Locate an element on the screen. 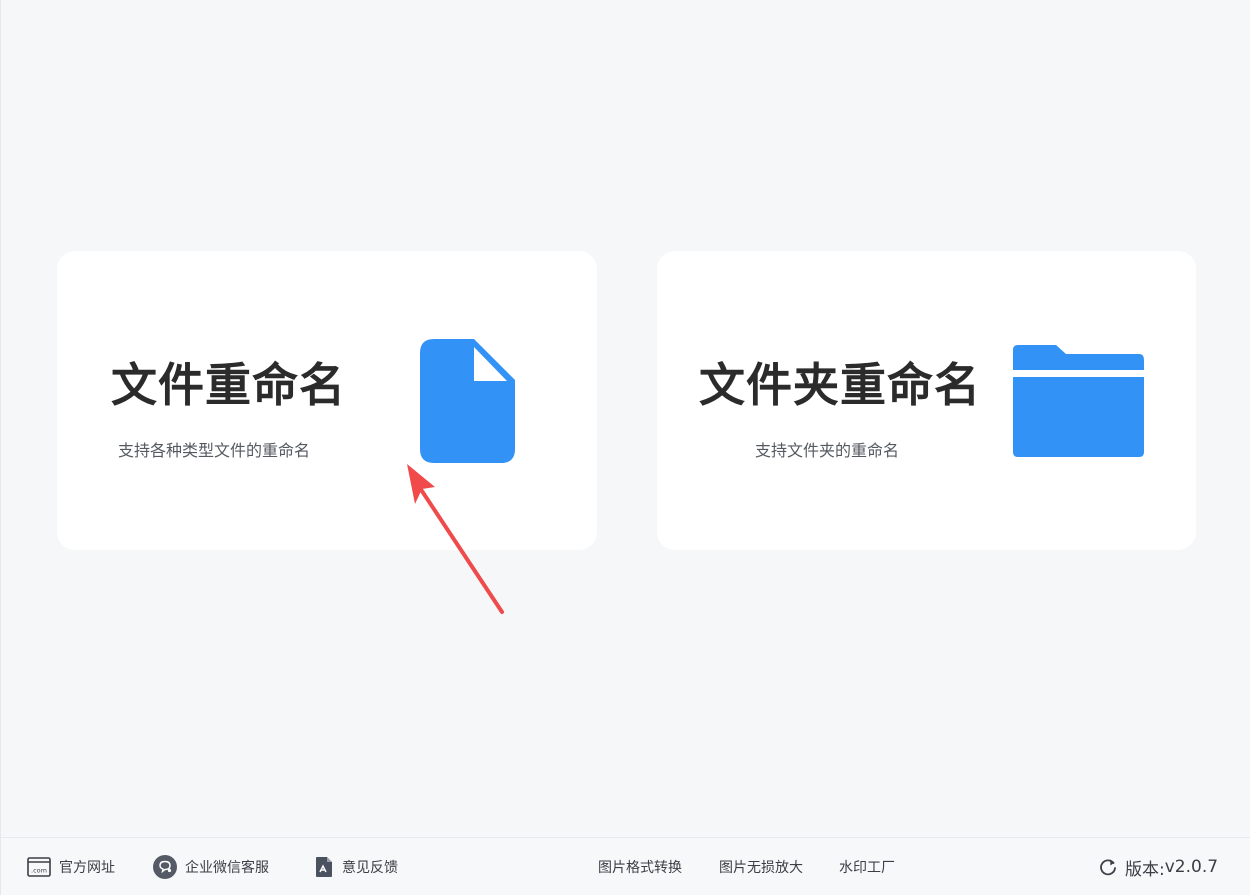 This screenshot has height=895, width=1250. file-rename-title: 文件重命名 is located at coordinates (228, 385).